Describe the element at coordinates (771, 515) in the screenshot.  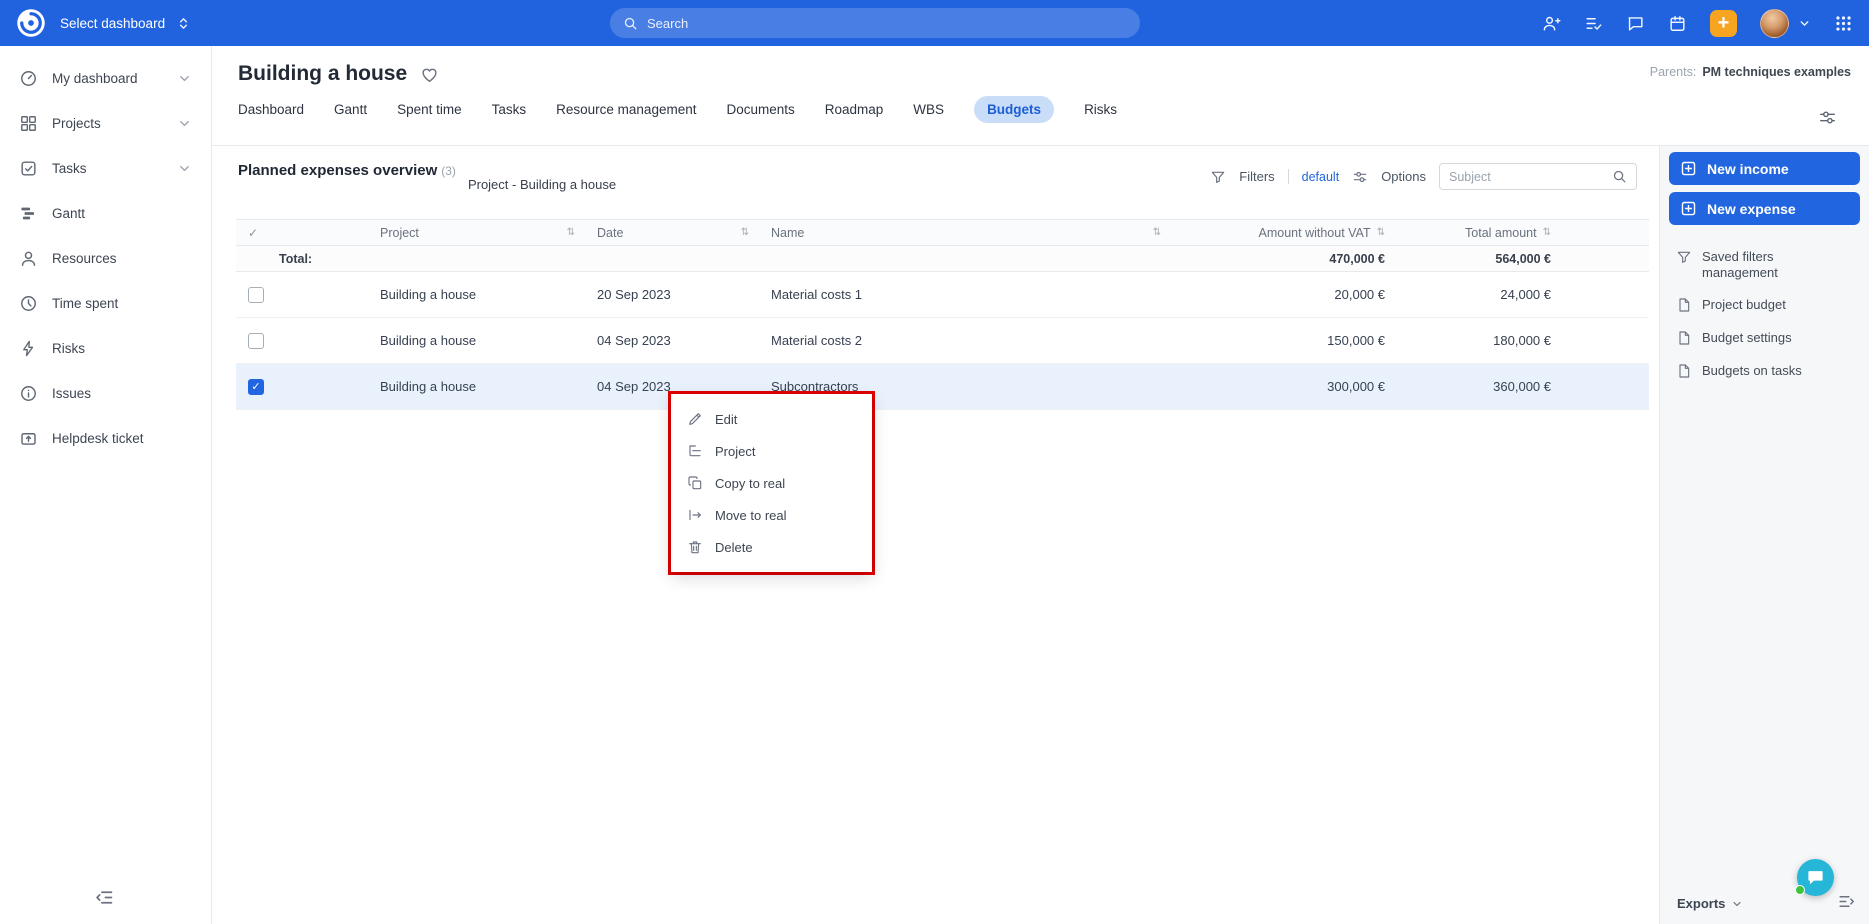
I see `menu-item-move-to-real: Move to real` at that location.